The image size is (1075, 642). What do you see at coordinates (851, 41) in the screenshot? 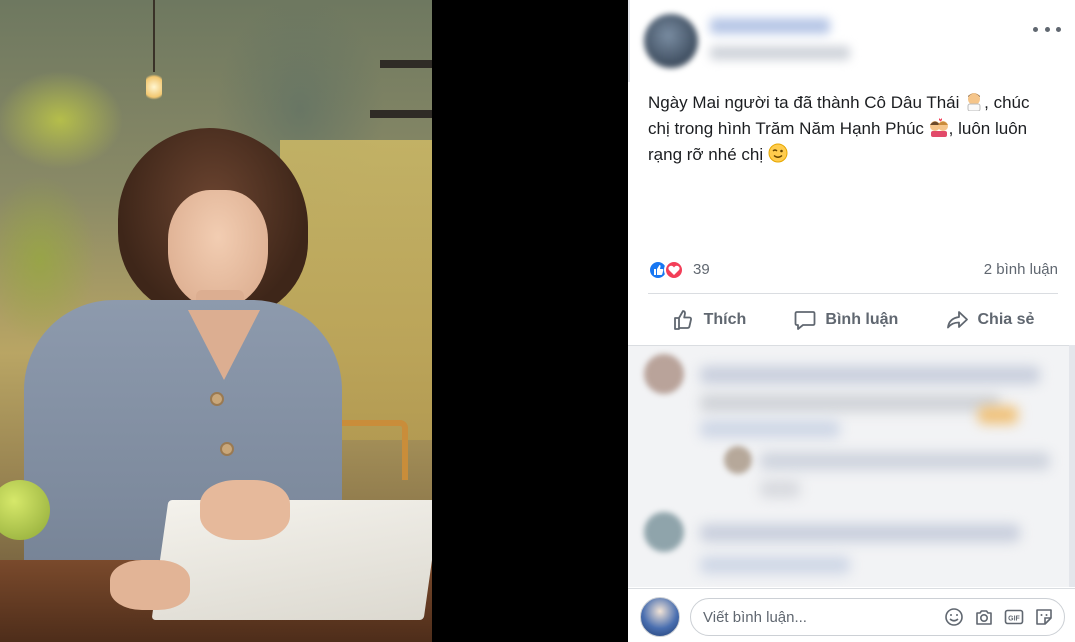
I see `post-header` at bounding box center [851, 41].